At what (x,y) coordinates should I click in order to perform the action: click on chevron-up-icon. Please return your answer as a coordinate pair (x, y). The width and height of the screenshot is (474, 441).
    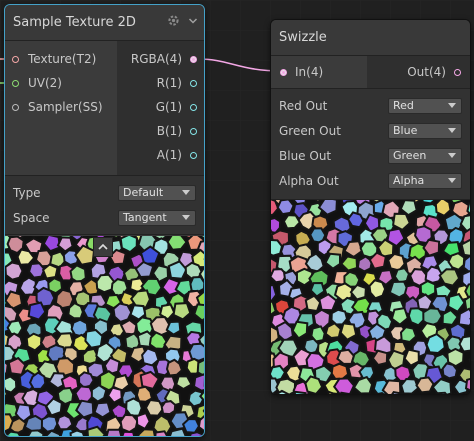
    Looking at the image, I should click on (103, 246).